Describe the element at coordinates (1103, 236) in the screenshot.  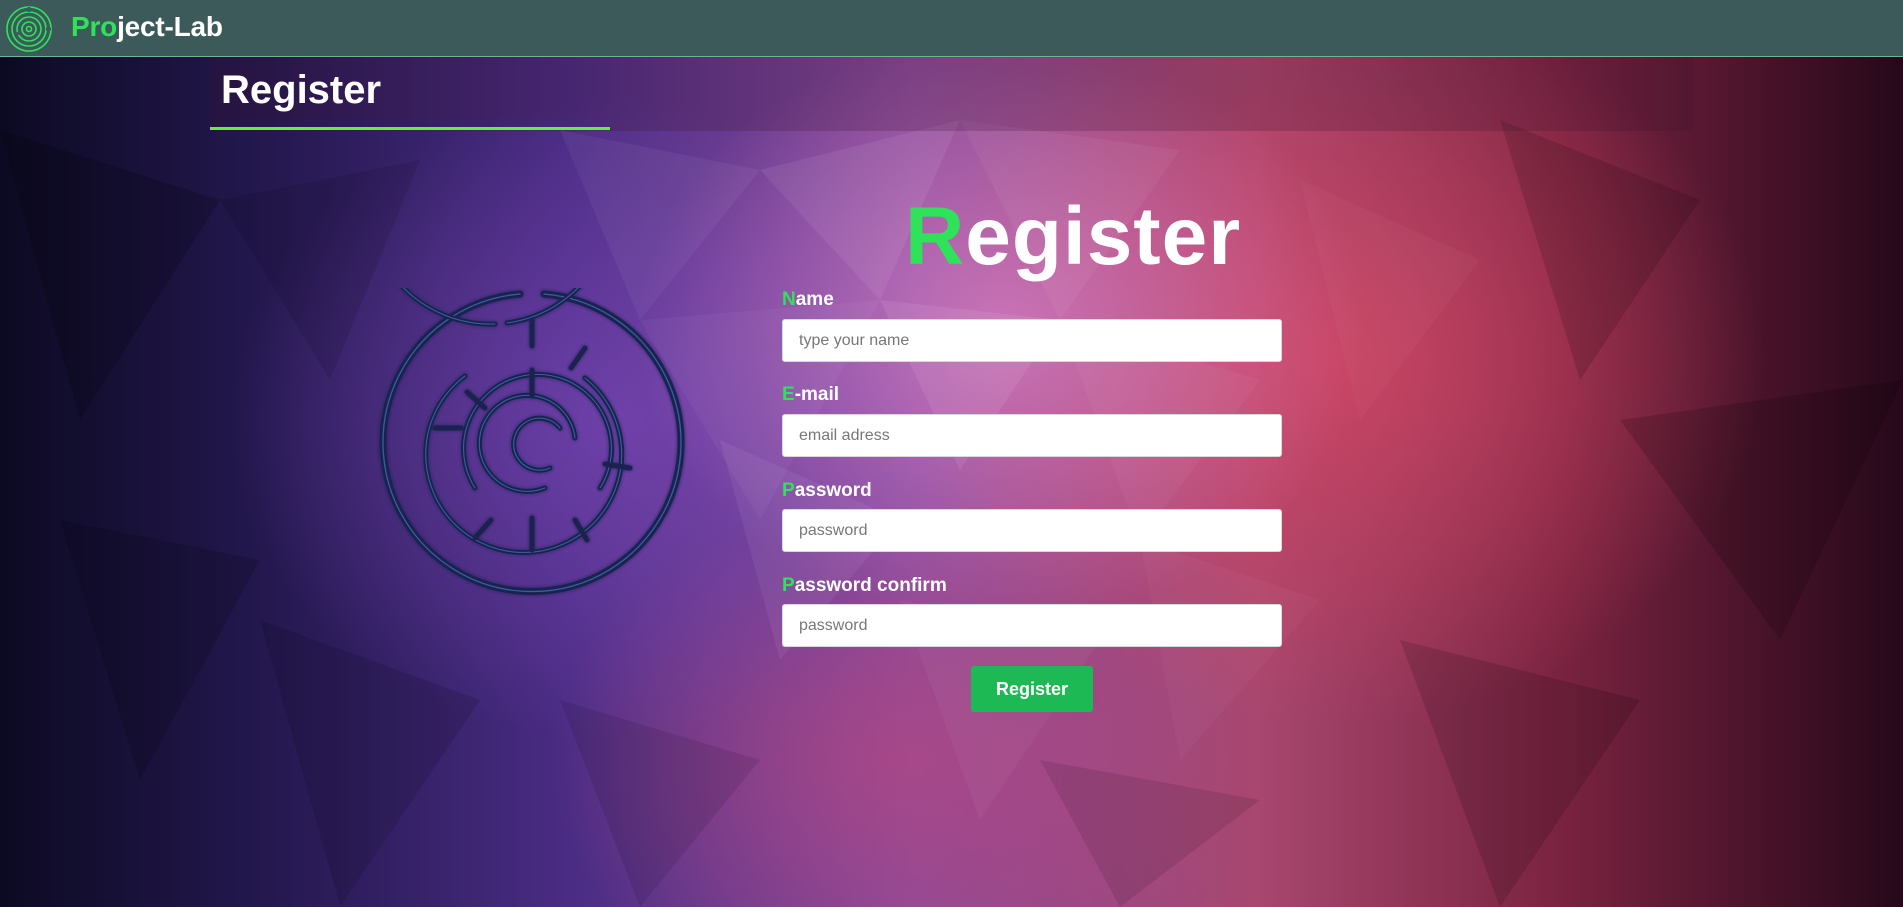
I see `form-title-rest: egister` at that location.